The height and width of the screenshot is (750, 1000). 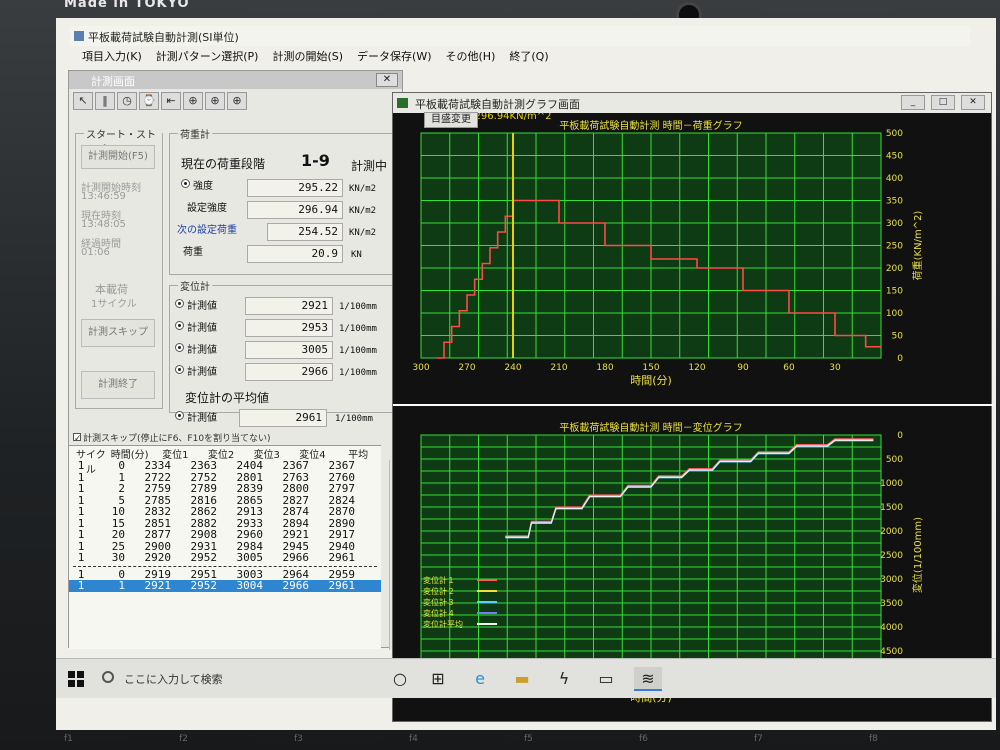 I want to click on avg-radio, so click(x=179, y=415).